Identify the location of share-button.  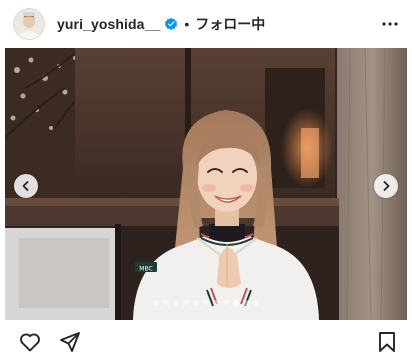
(70, 342).